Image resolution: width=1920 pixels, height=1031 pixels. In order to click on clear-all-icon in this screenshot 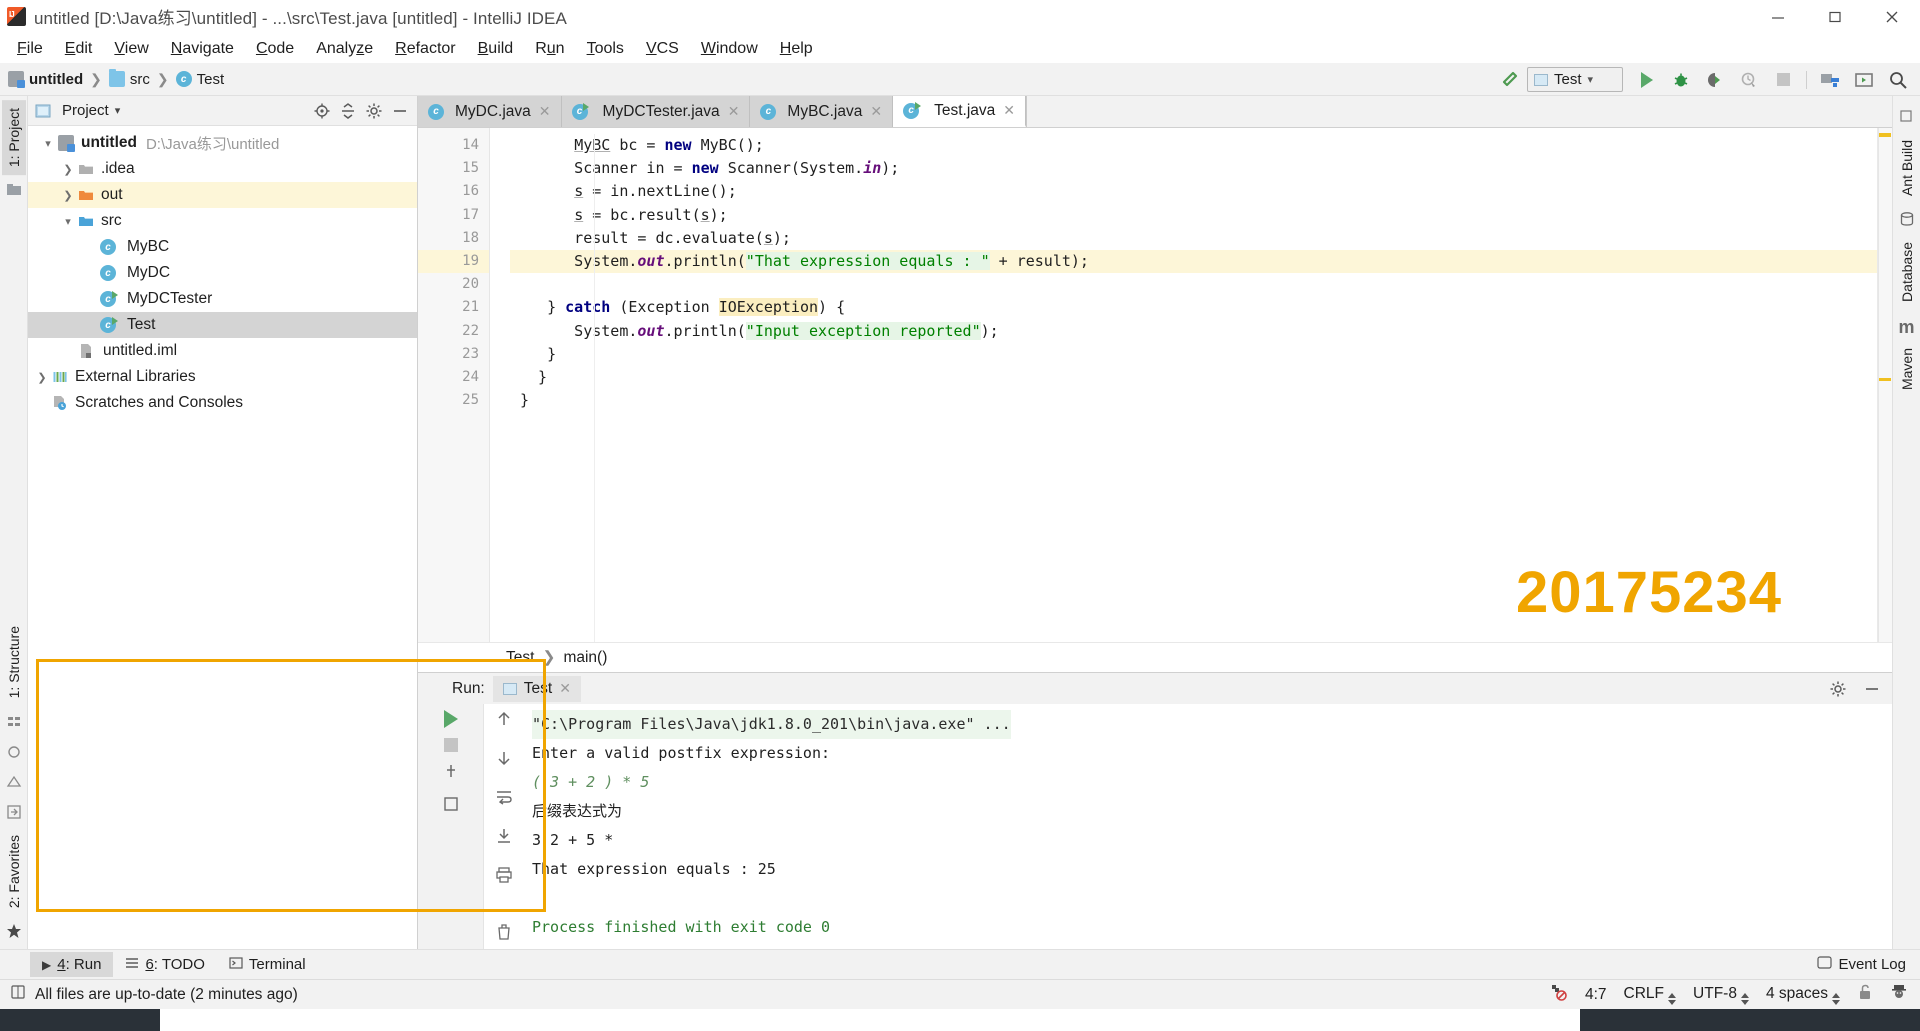, I will do `click(504, 934)`.